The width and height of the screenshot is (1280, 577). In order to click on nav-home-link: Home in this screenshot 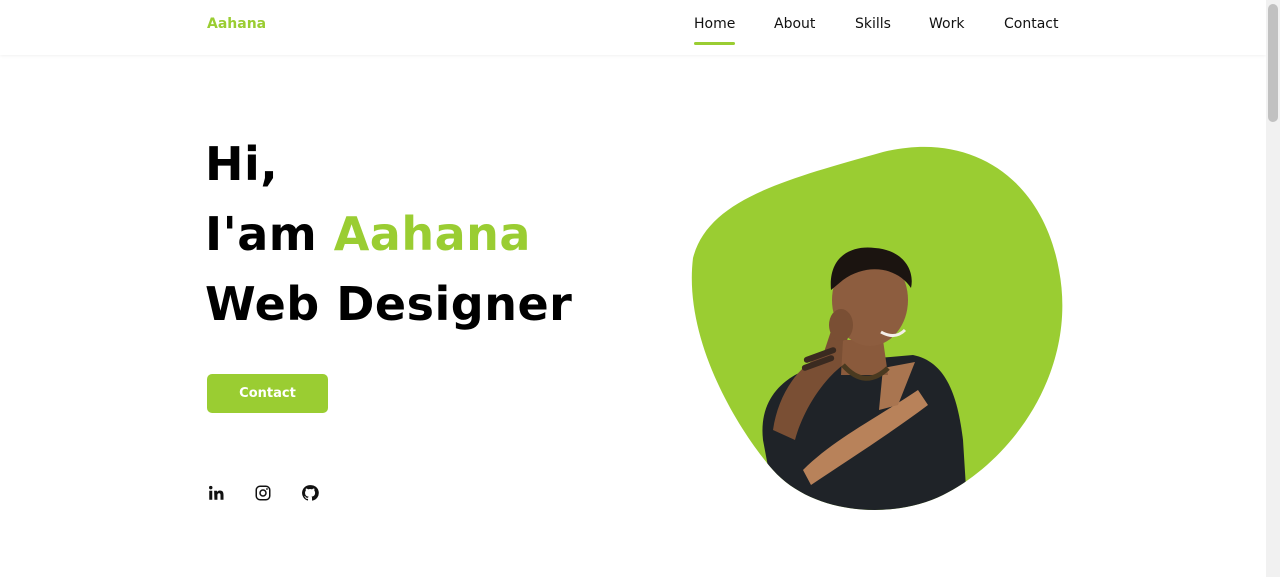, I will do `click(715, 30)`.